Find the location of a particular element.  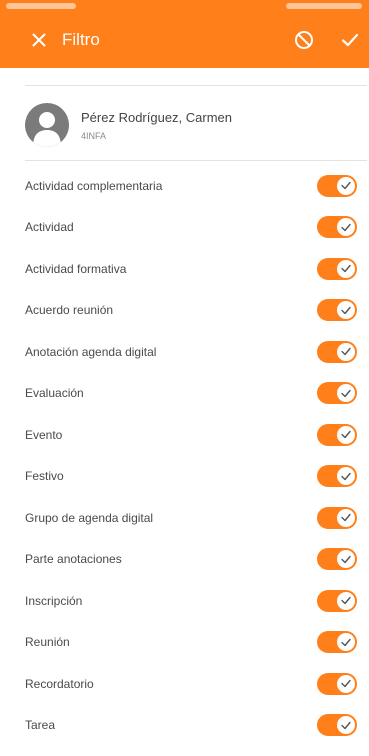

clear-filter-button is located at coordinates (304, 40).